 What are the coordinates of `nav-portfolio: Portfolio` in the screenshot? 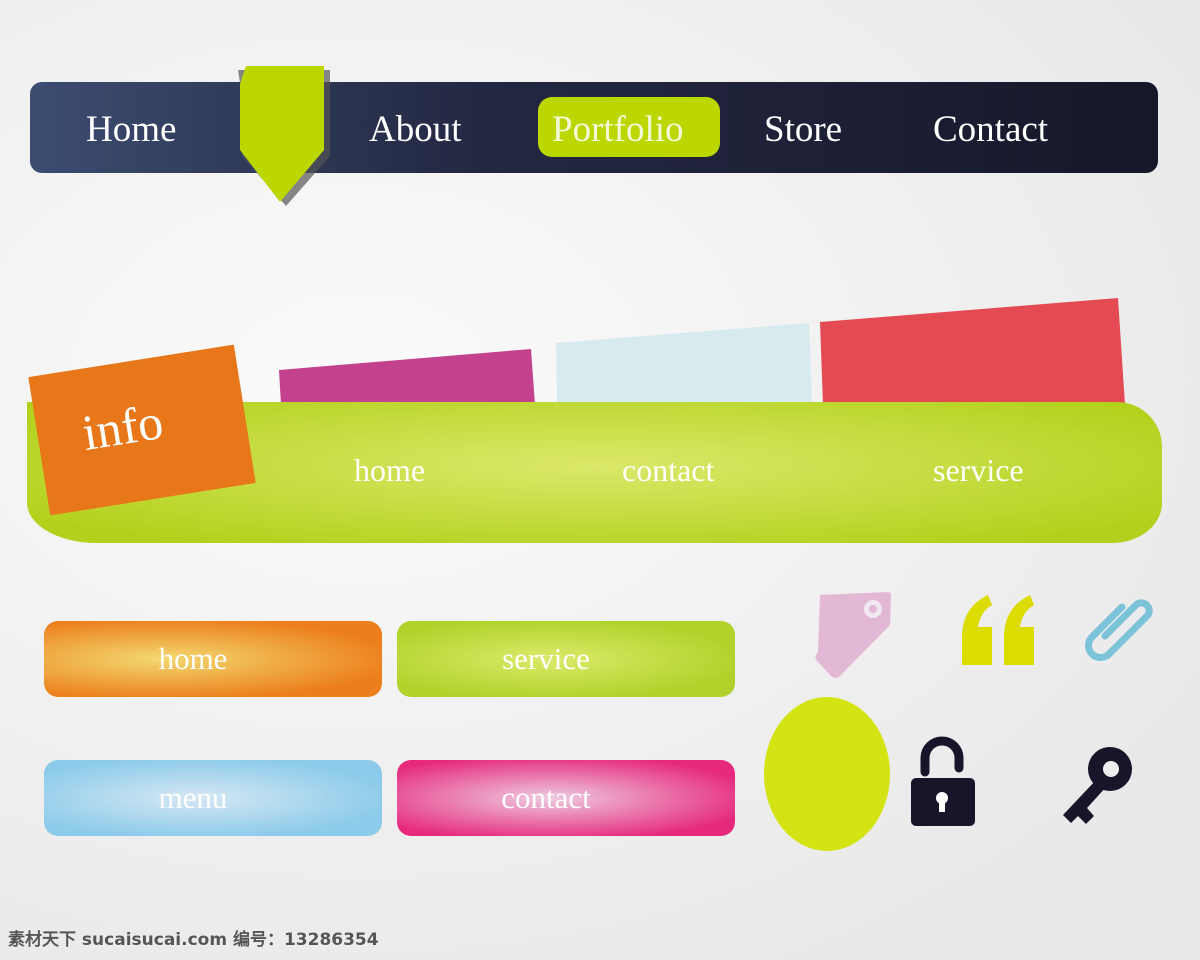 It's located at (618, 129).